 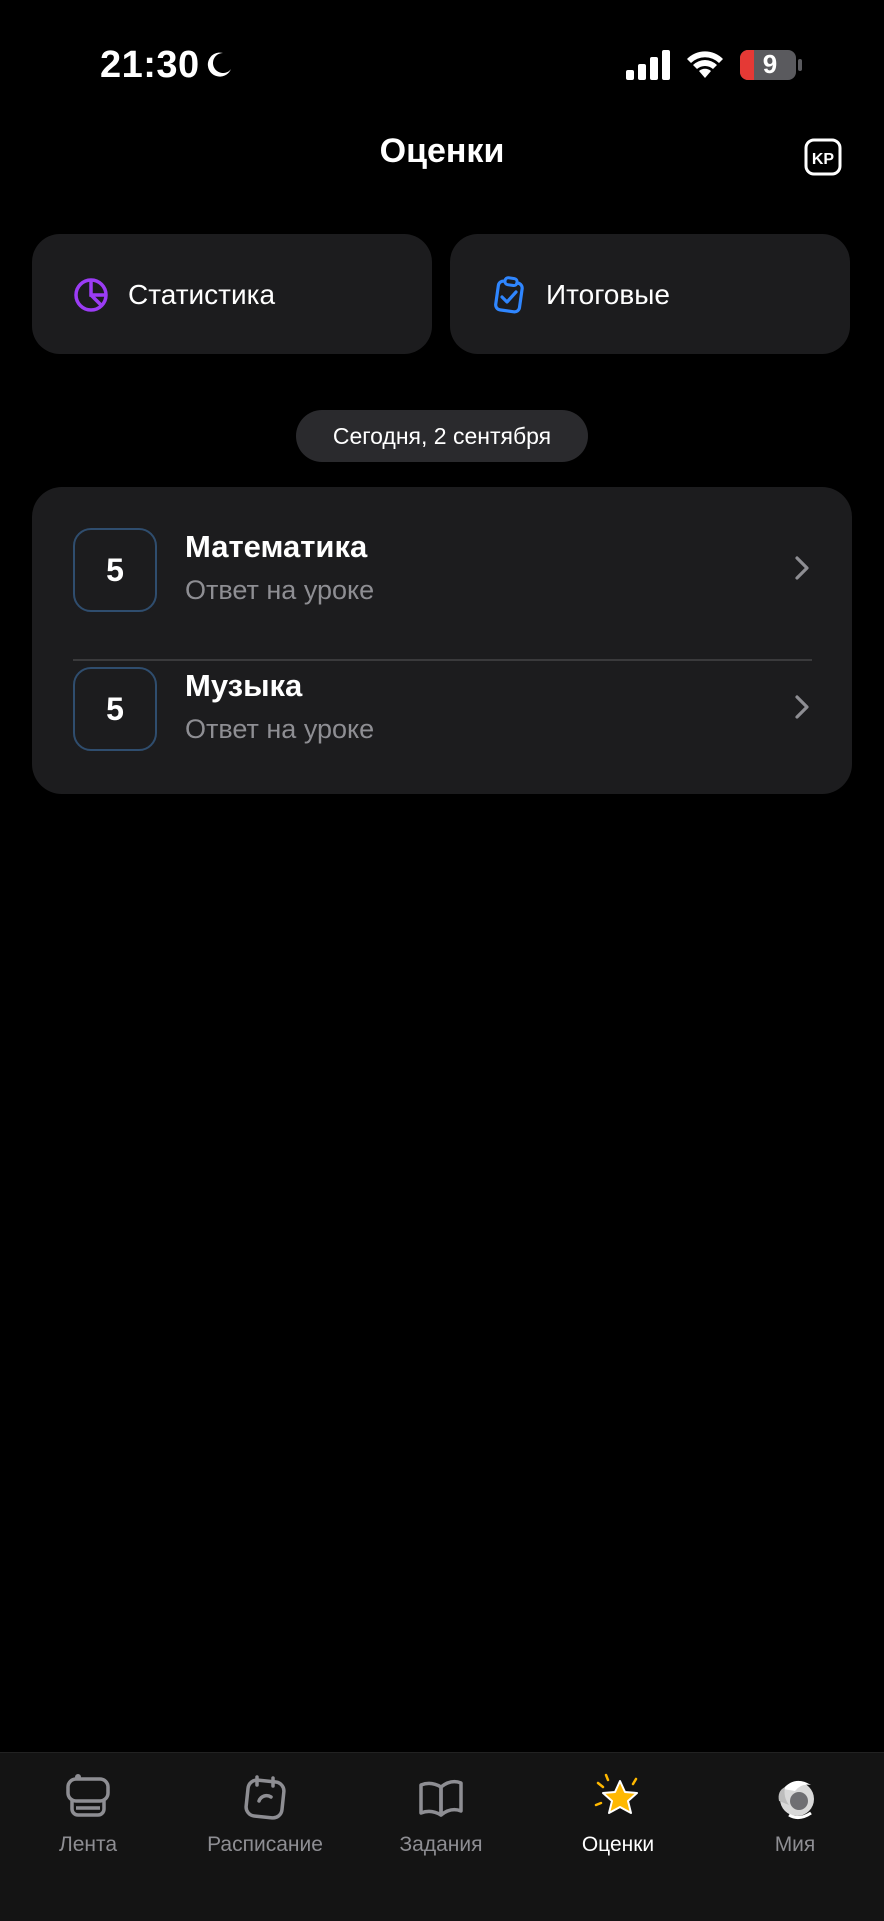 I want to click on clipboard-check-icon, so click(x=509, y=295).